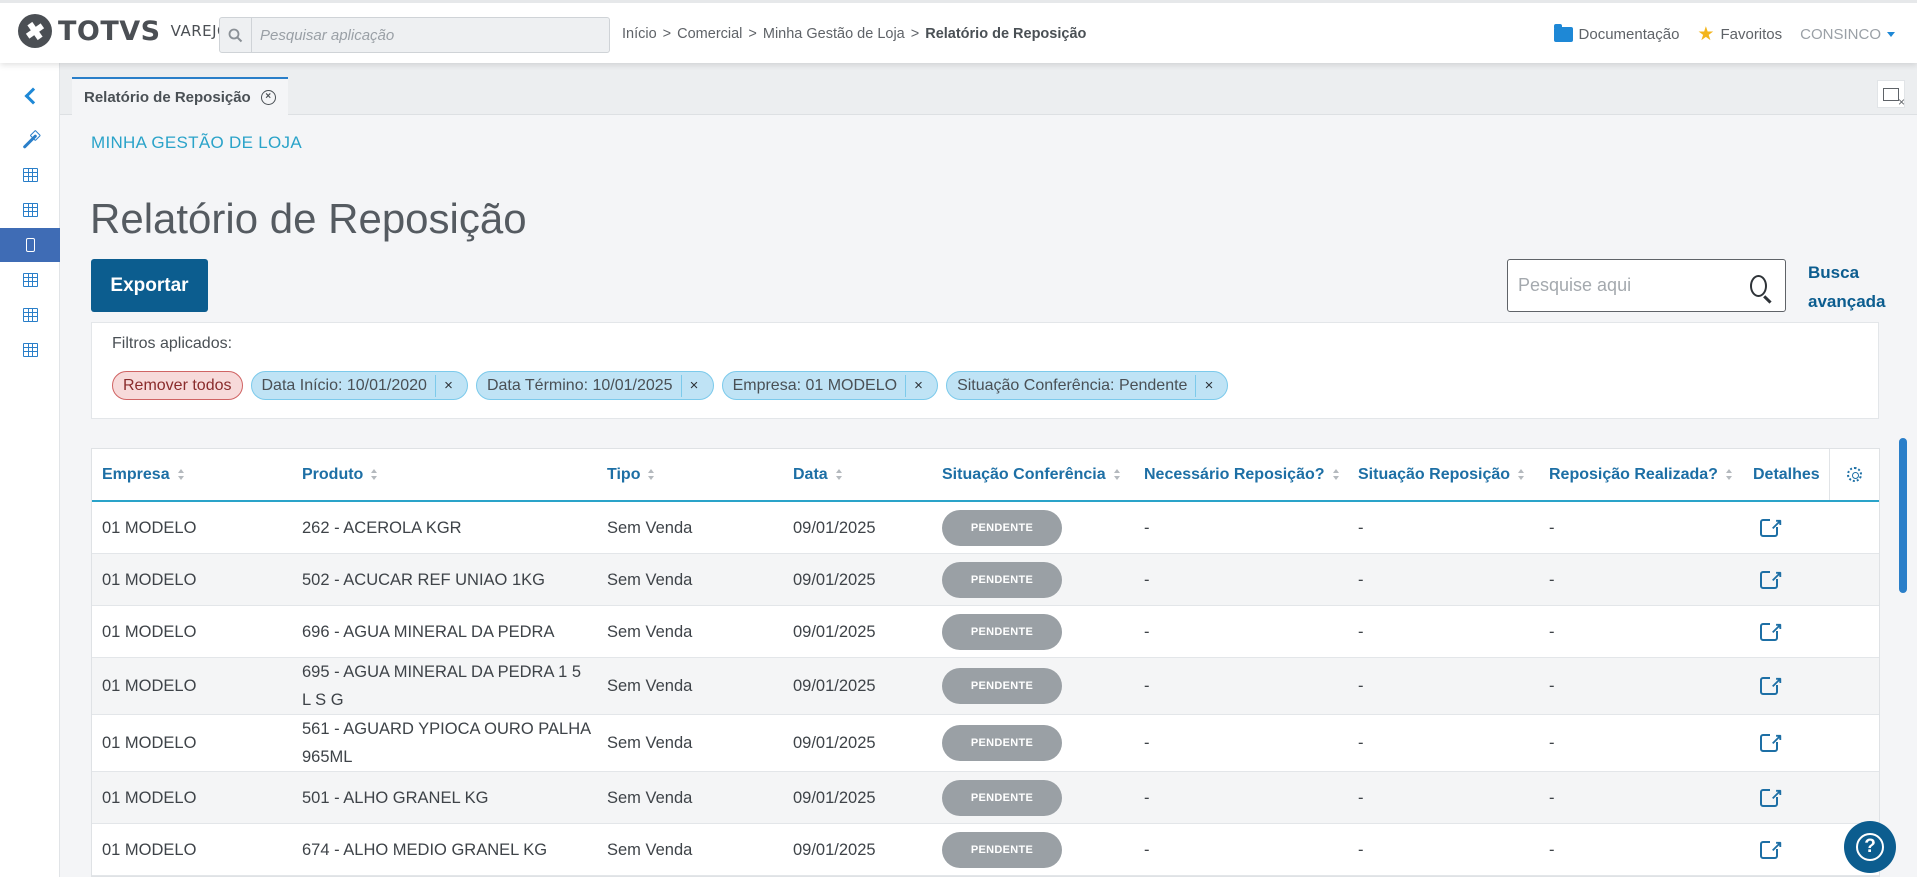 The image size is (1917, 877). I want to click on totvs-logo: TOTVS VAREJO, so click(123, 31).